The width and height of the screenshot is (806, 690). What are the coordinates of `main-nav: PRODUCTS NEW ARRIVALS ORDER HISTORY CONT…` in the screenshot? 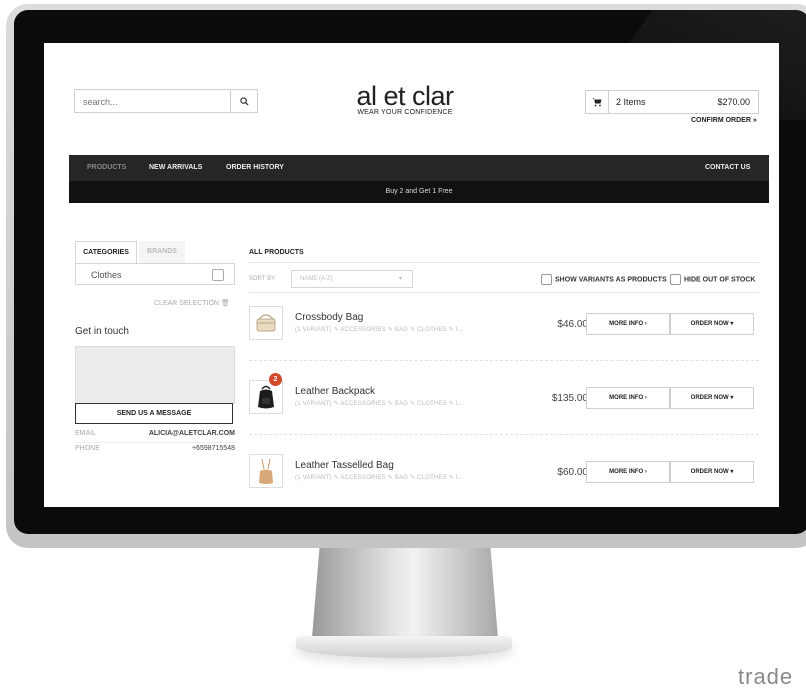 It's located at (419, 168).